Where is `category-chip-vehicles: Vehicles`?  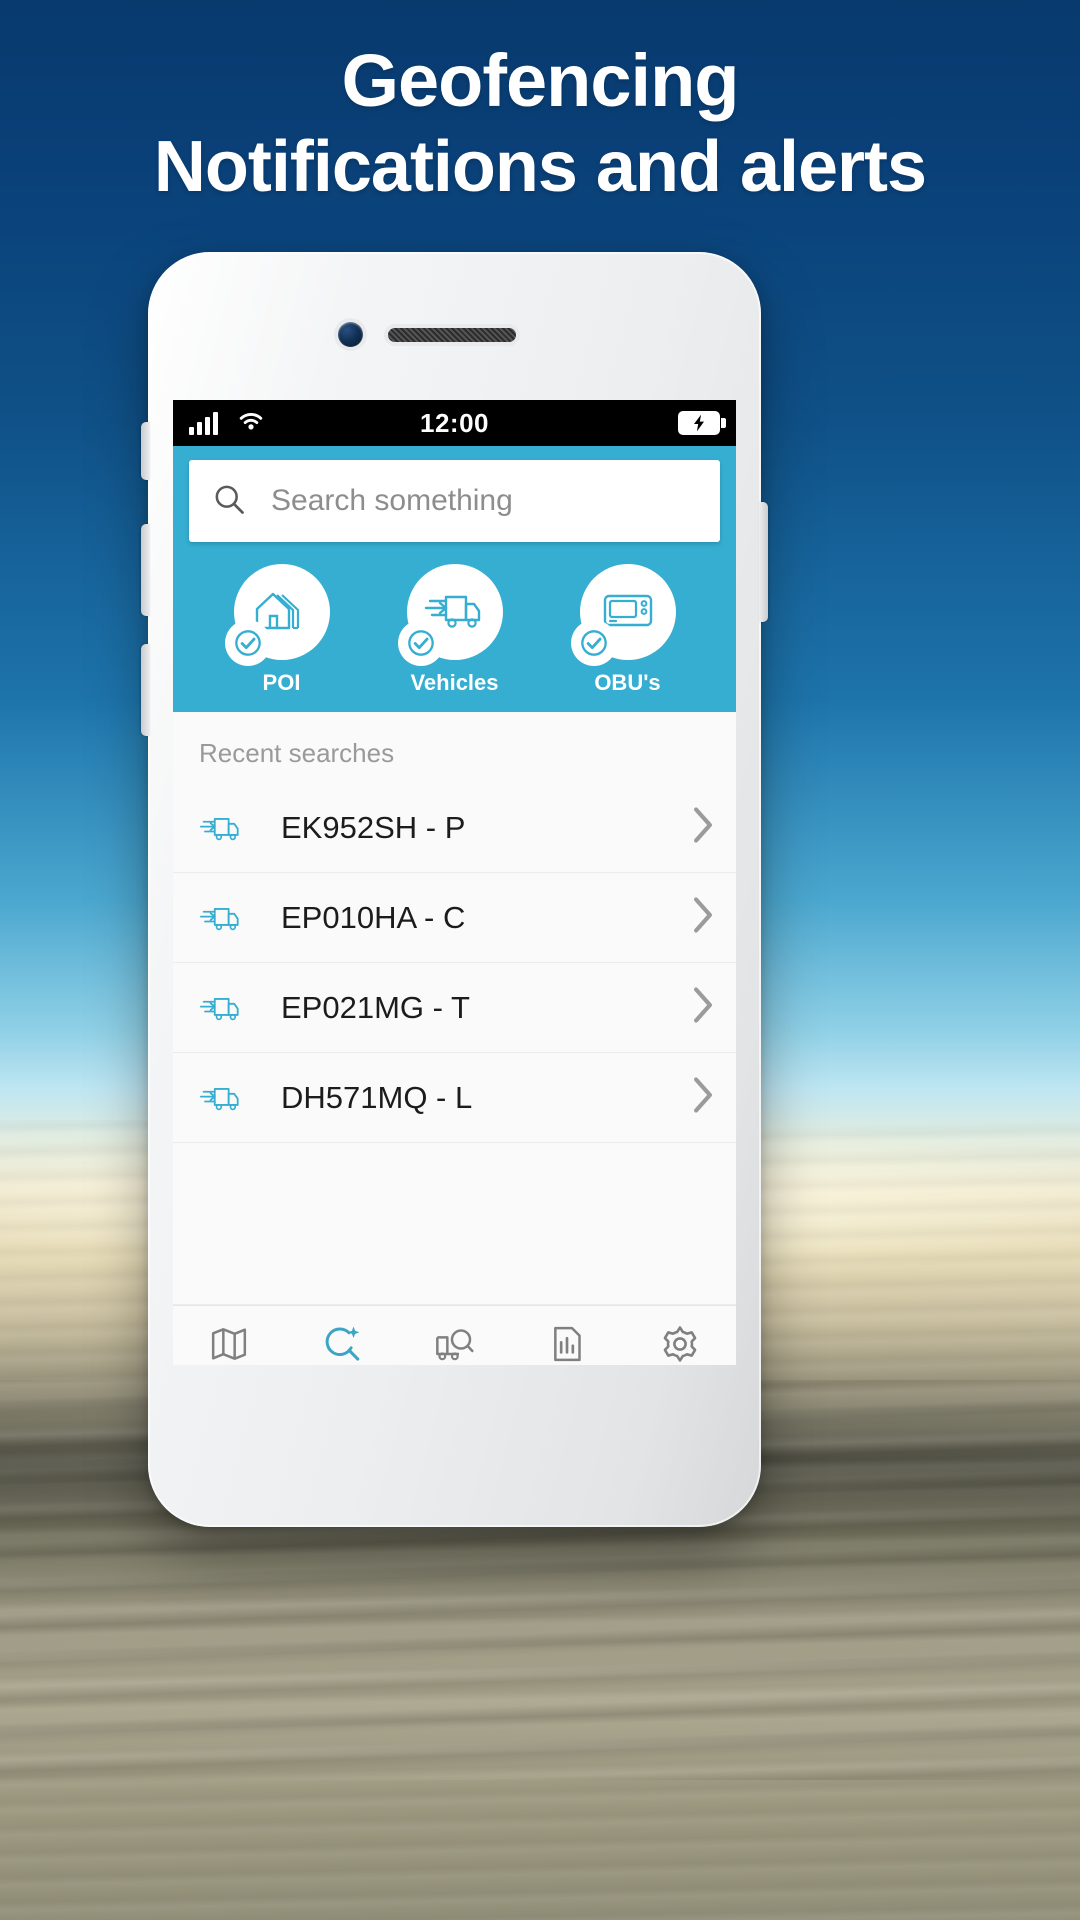 category-chip-vehicles: Vehicles is located at coordinates (455, 630).